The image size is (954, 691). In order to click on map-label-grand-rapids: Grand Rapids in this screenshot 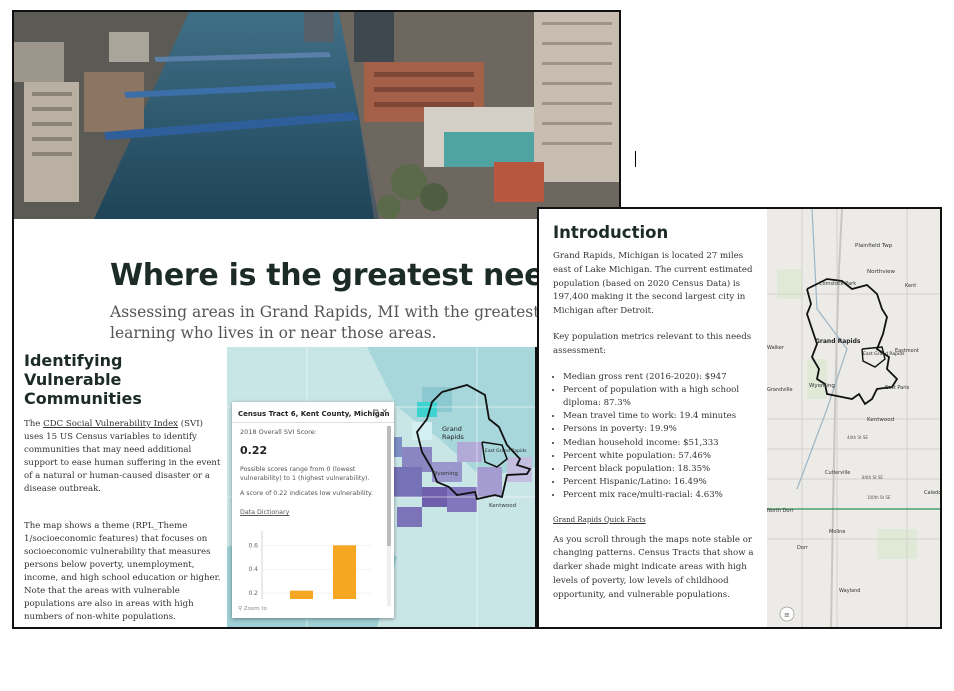, I will do `click(838, 341)`.